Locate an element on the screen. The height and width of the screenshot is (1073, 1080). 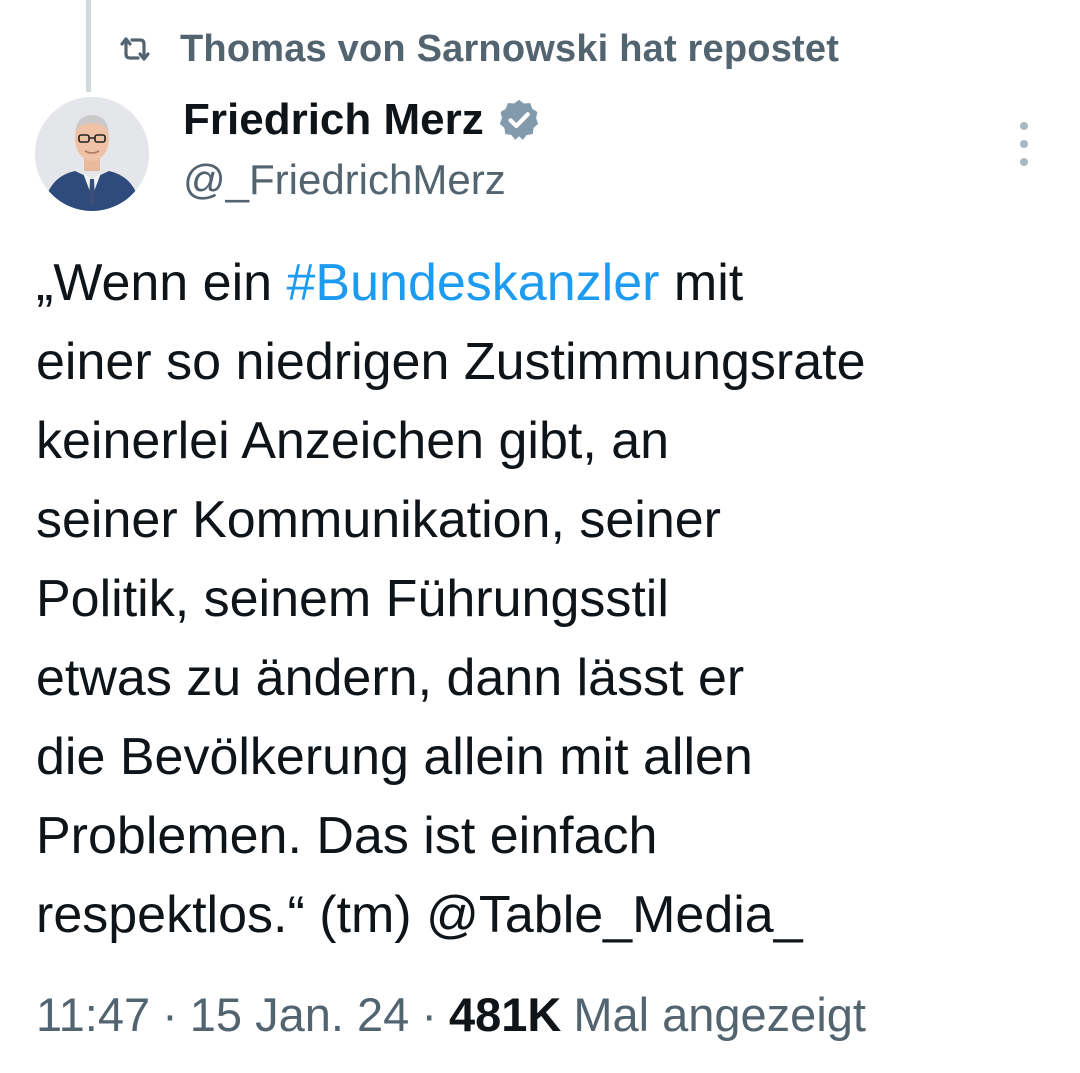
repost-indicator: Thomas von Sarnowski hat repostet is located at coordinates (477, 49).